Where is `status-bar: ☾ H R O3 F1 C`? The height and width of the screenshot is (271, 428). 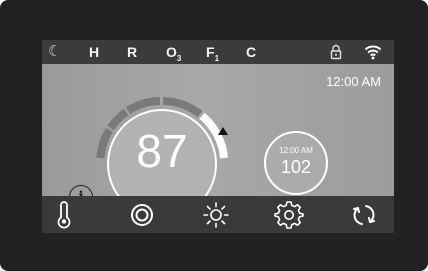 status-bar: ☾ H R O3 F1 C is located at coordinates (218, 52).